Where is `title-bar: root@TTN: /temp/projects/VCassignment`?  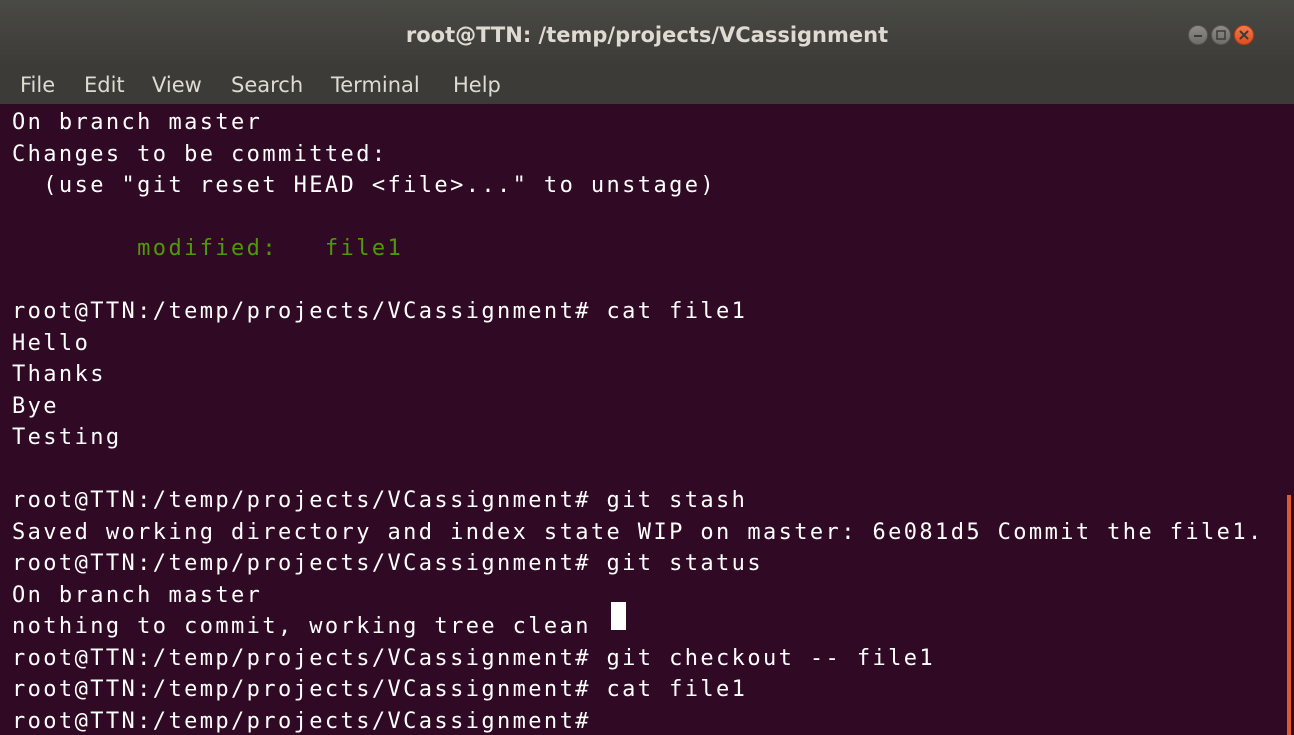
title-bar: root@TTN: /temp/projects/VCassignment is located at coordinates (647, 33).